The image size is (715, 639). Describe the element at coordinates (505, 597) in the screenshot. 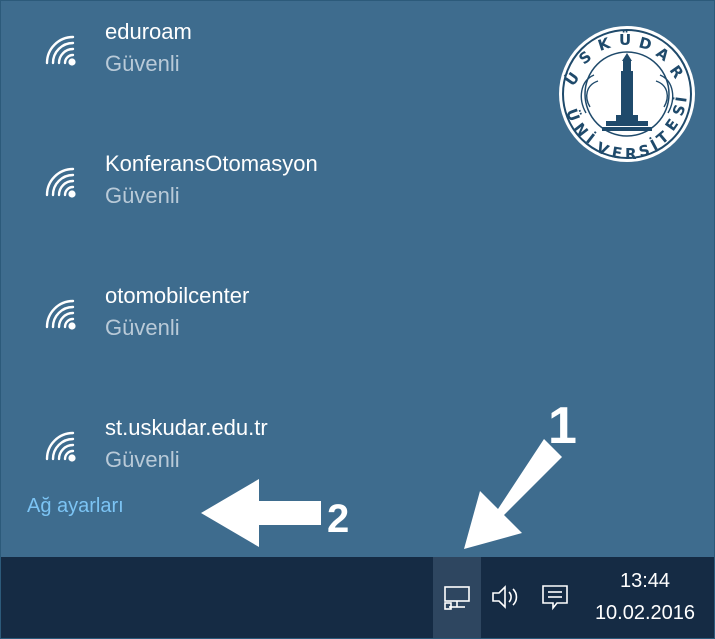

I see `volume-icon` at that location.